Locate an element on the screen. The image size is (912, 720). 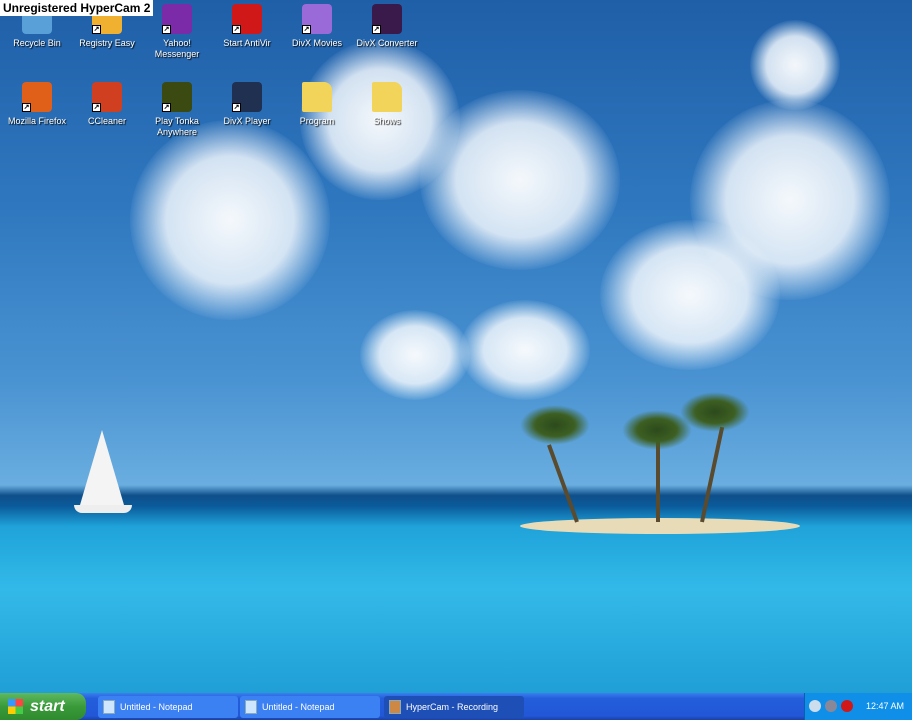
task-label: HyperCam - Recording is located at coordinates (452, 707).